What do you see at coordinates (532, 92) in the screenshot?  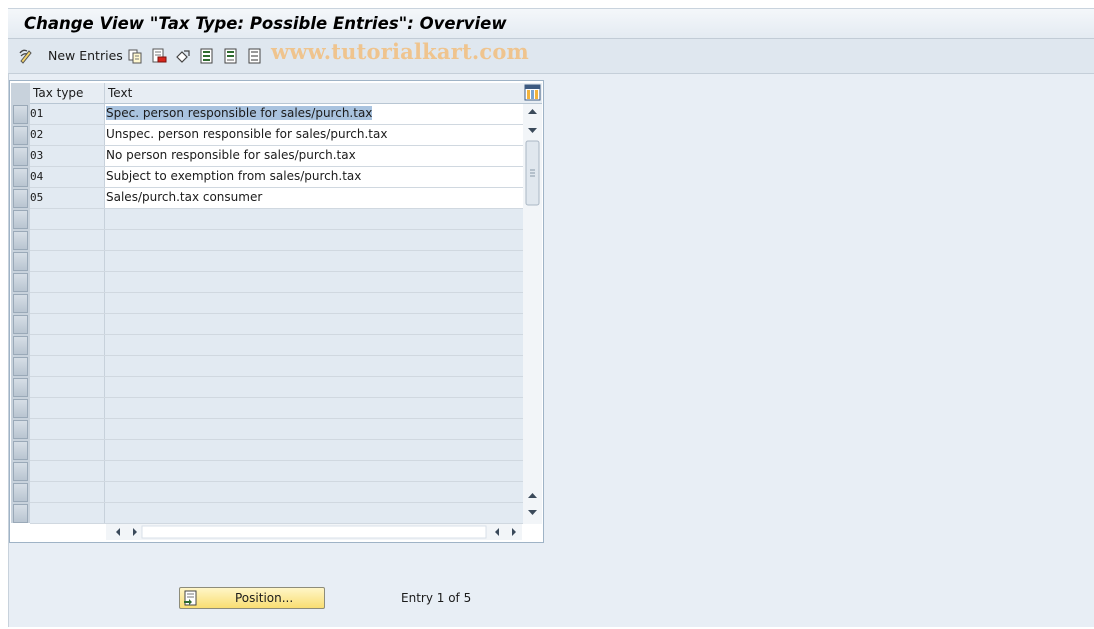 I see `table-settings-icon` at bounding box center [532, 92].